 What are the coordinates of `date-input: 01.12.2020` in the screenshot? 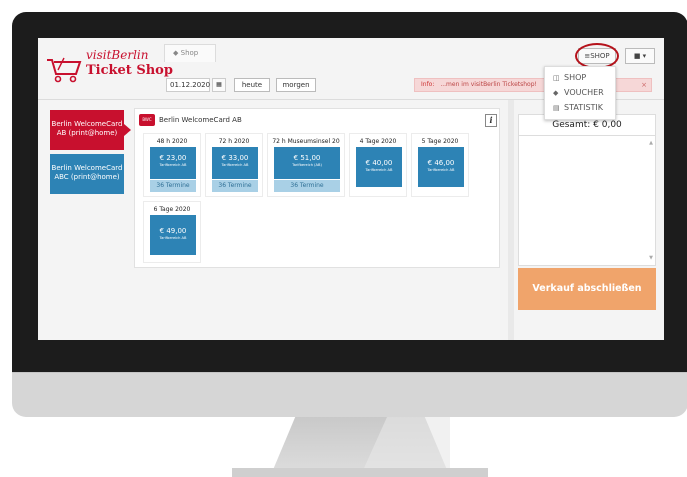 It's located at (188, 85).